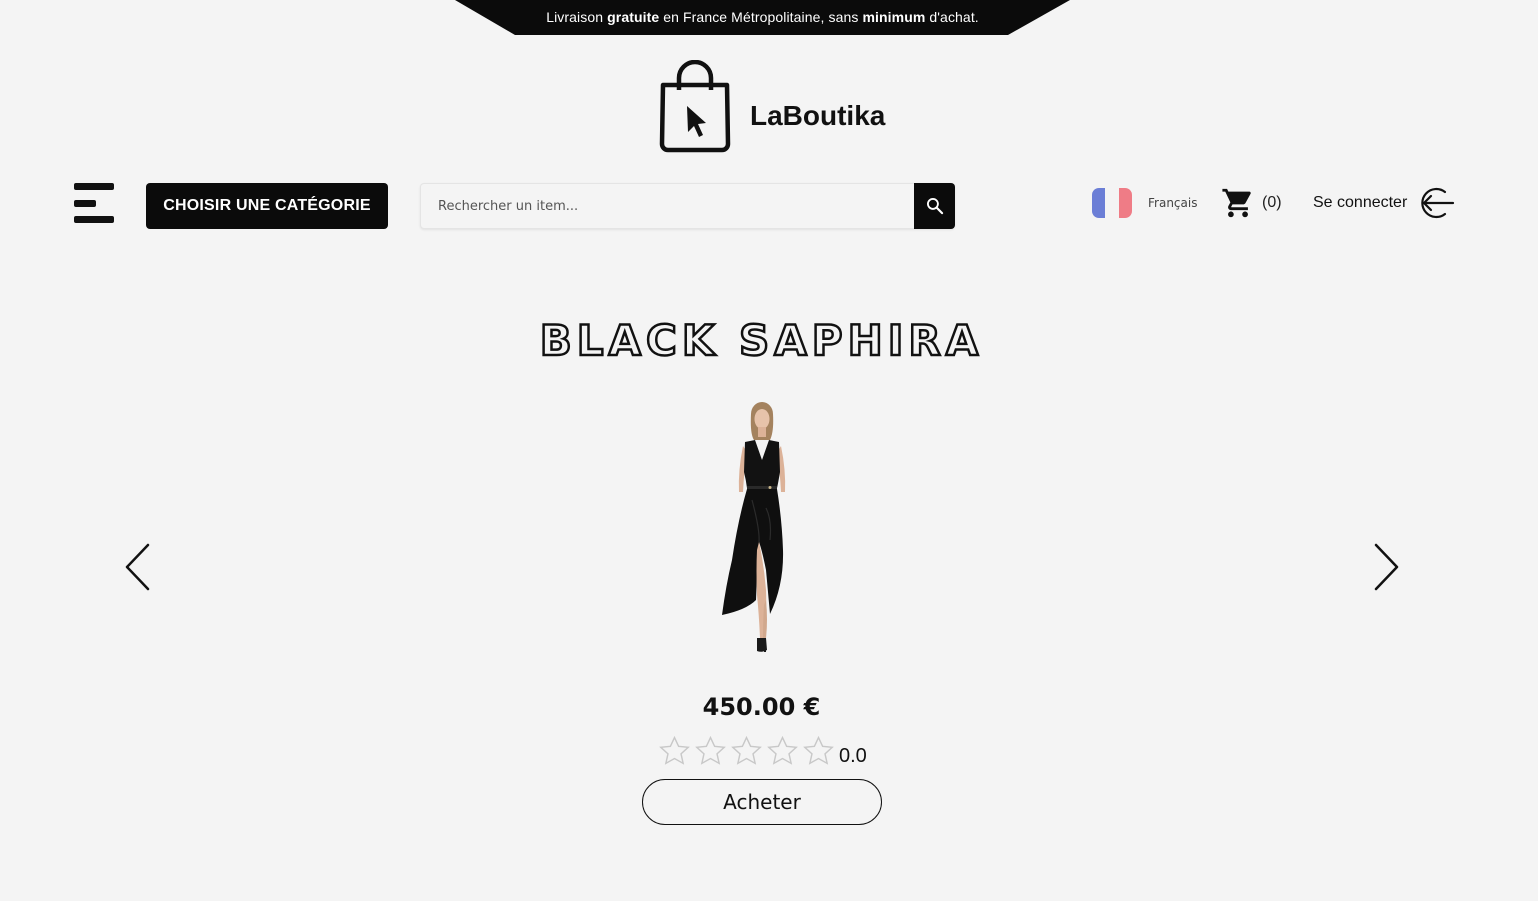 Image resolution: width=1538 pixels, height=901 pixels. I want to click on language-label: Français, so click(1173, 203).